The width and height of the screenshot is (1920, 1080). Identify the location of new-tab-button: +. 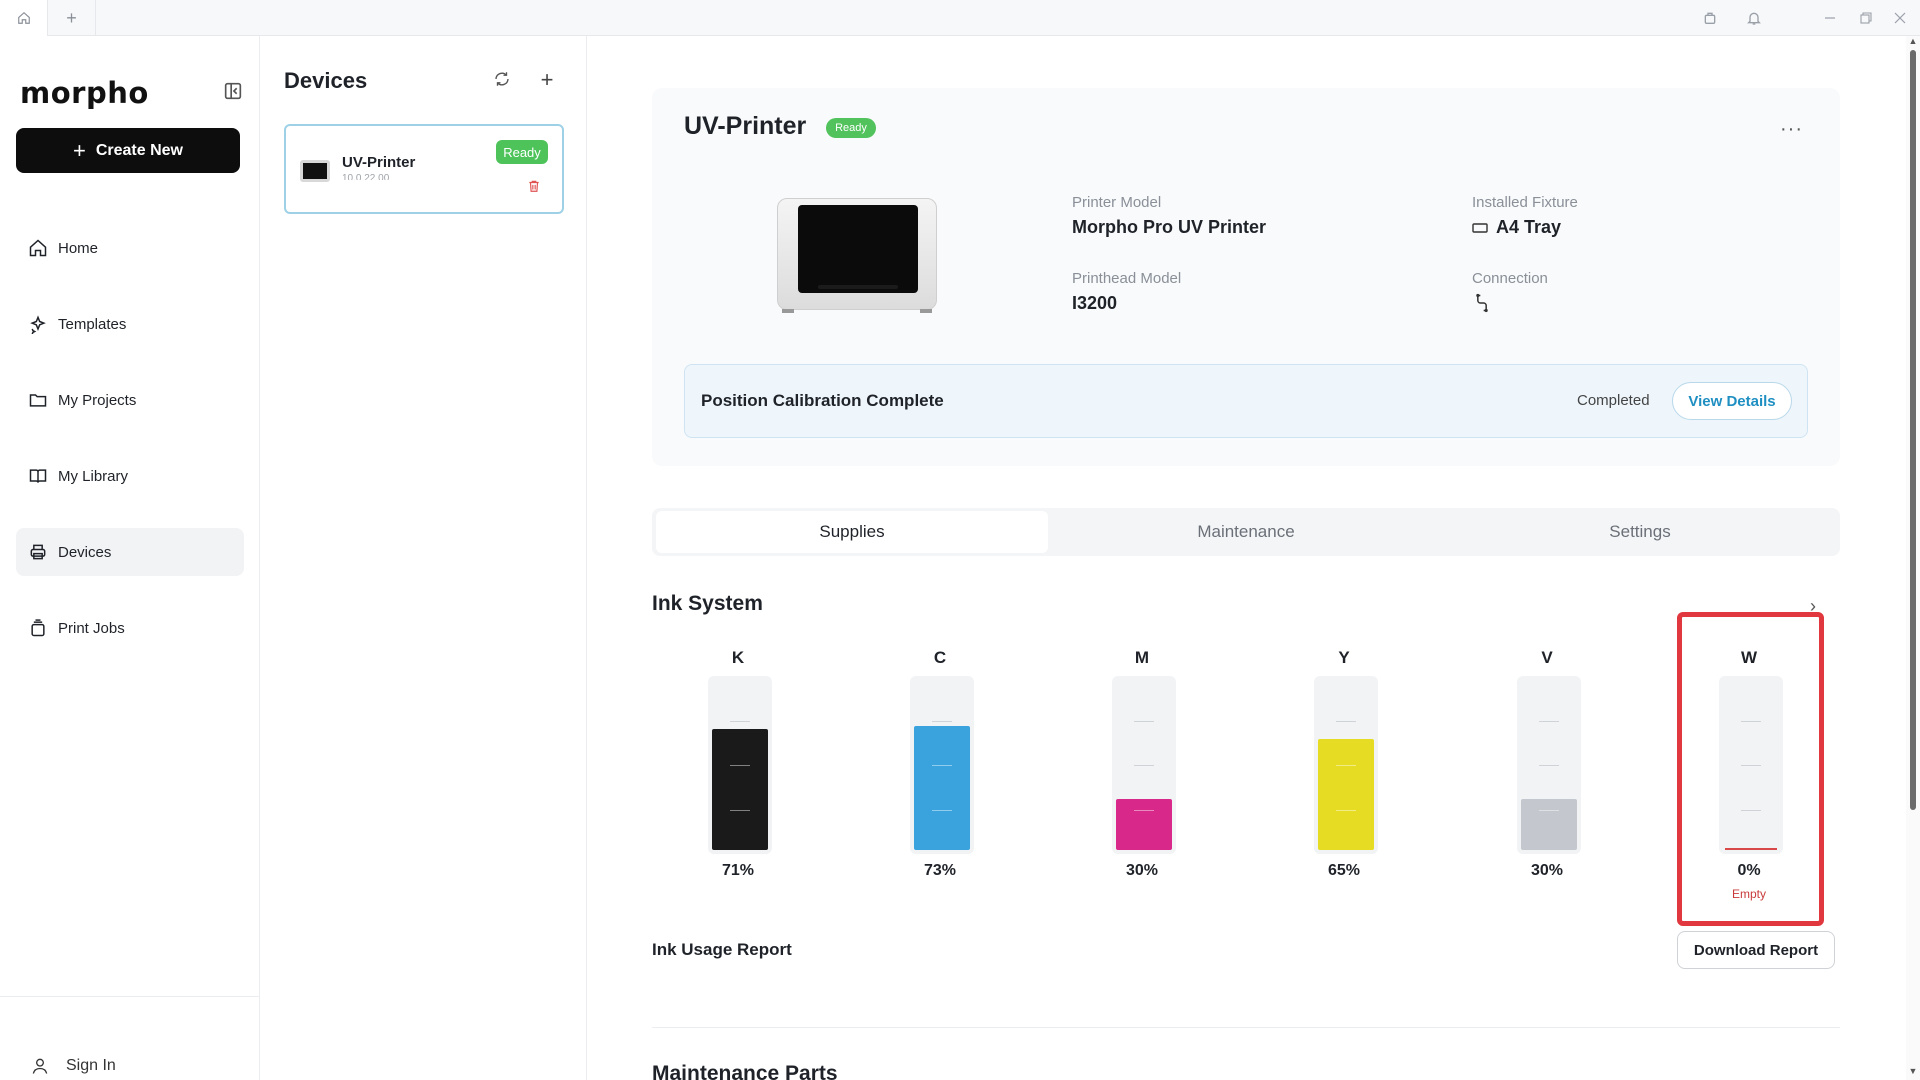
(72, 18).